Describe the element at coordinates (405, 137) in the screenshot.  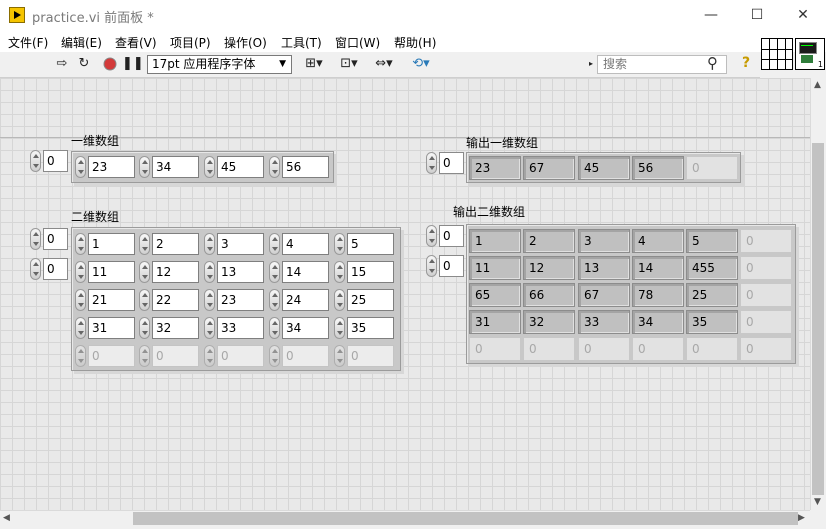
I see `pane-splitter` at that location.